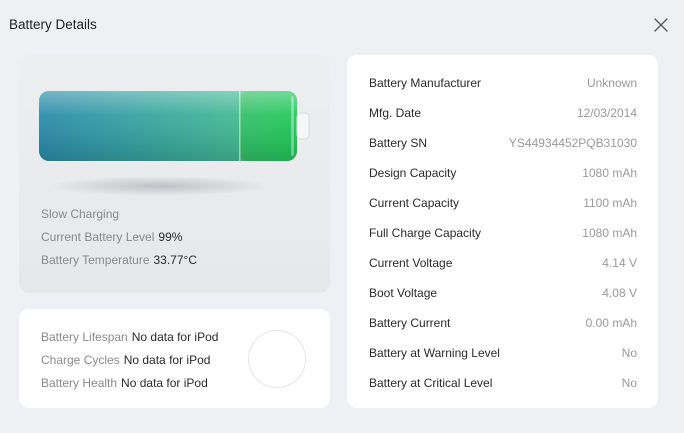 The height and width of the screenshot is (433, 684). I want to click on close-button, so click(661, 25).